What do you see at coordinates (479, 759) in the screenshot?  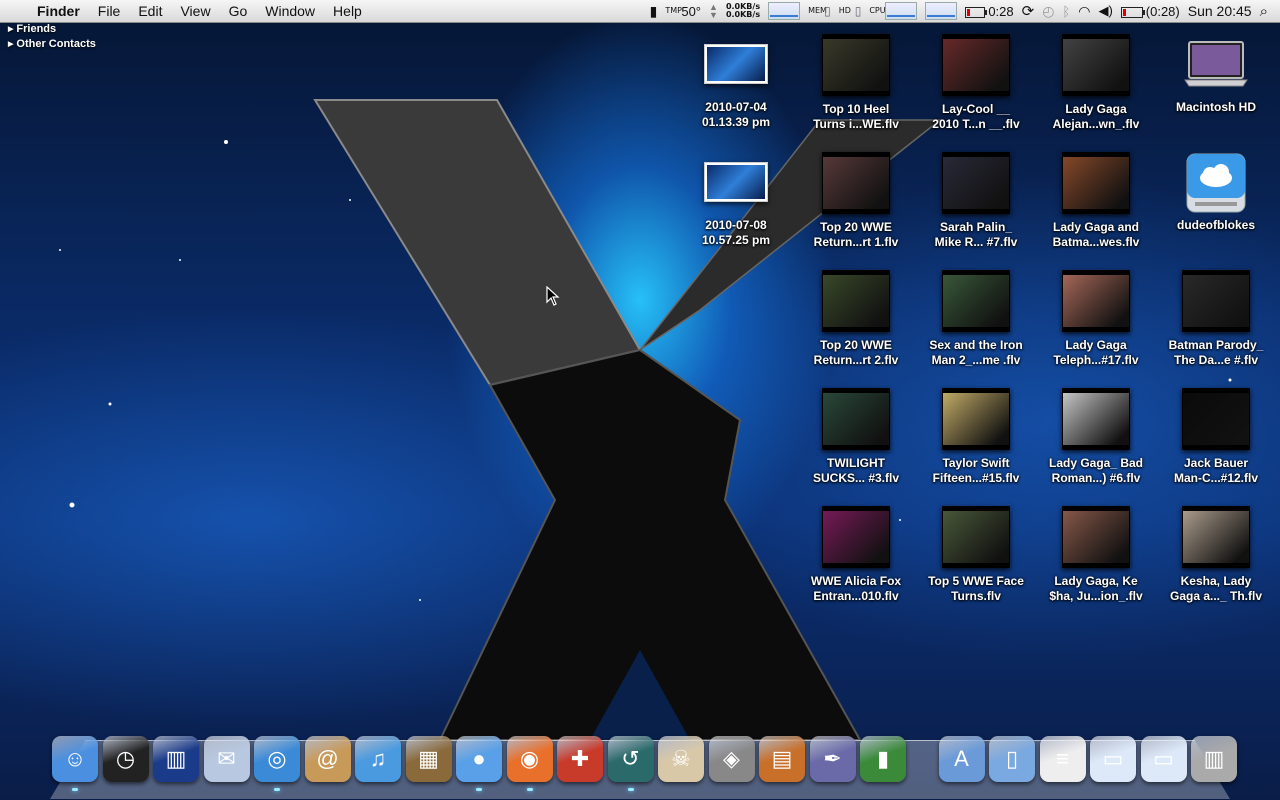 I see `messenger-icon: ●` at bounding box center [479, 759].